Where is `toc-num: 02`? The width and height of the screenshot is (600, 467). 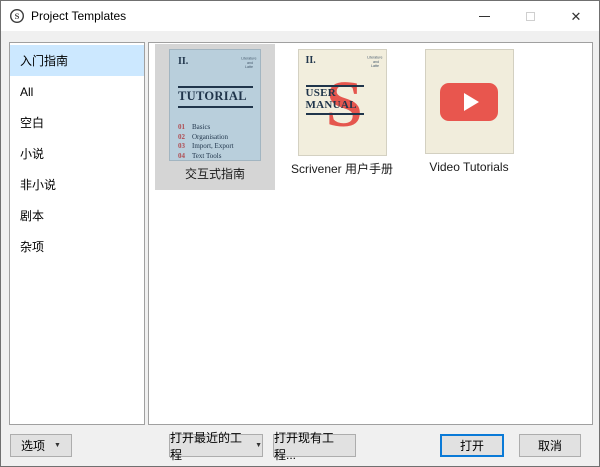 toc-num: 02 is located at coordinates (181, 136).